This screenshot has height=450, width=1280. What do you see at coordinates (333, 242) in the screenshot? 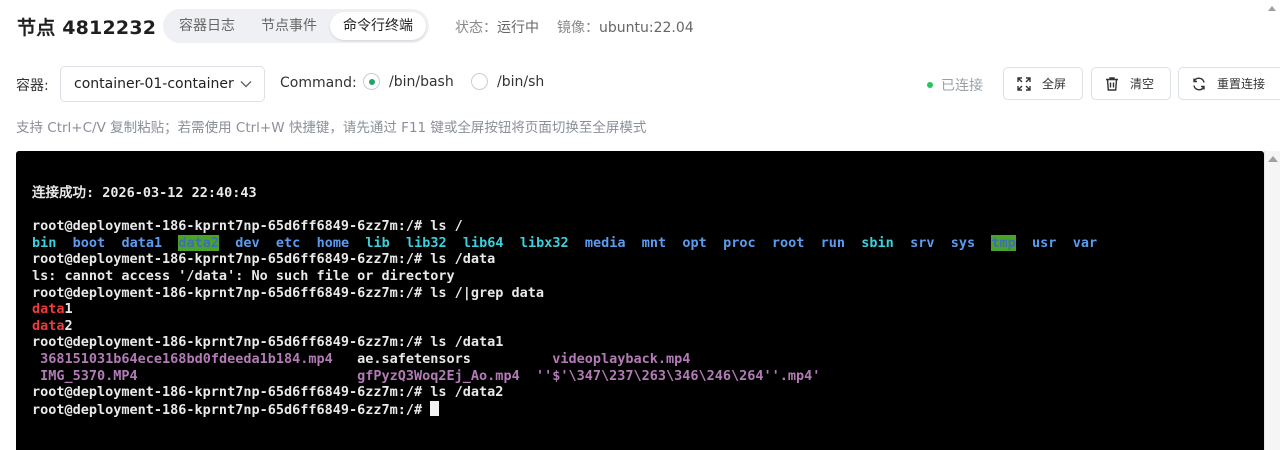
I see `directory-entry: home` at bounding box center [333, 242].